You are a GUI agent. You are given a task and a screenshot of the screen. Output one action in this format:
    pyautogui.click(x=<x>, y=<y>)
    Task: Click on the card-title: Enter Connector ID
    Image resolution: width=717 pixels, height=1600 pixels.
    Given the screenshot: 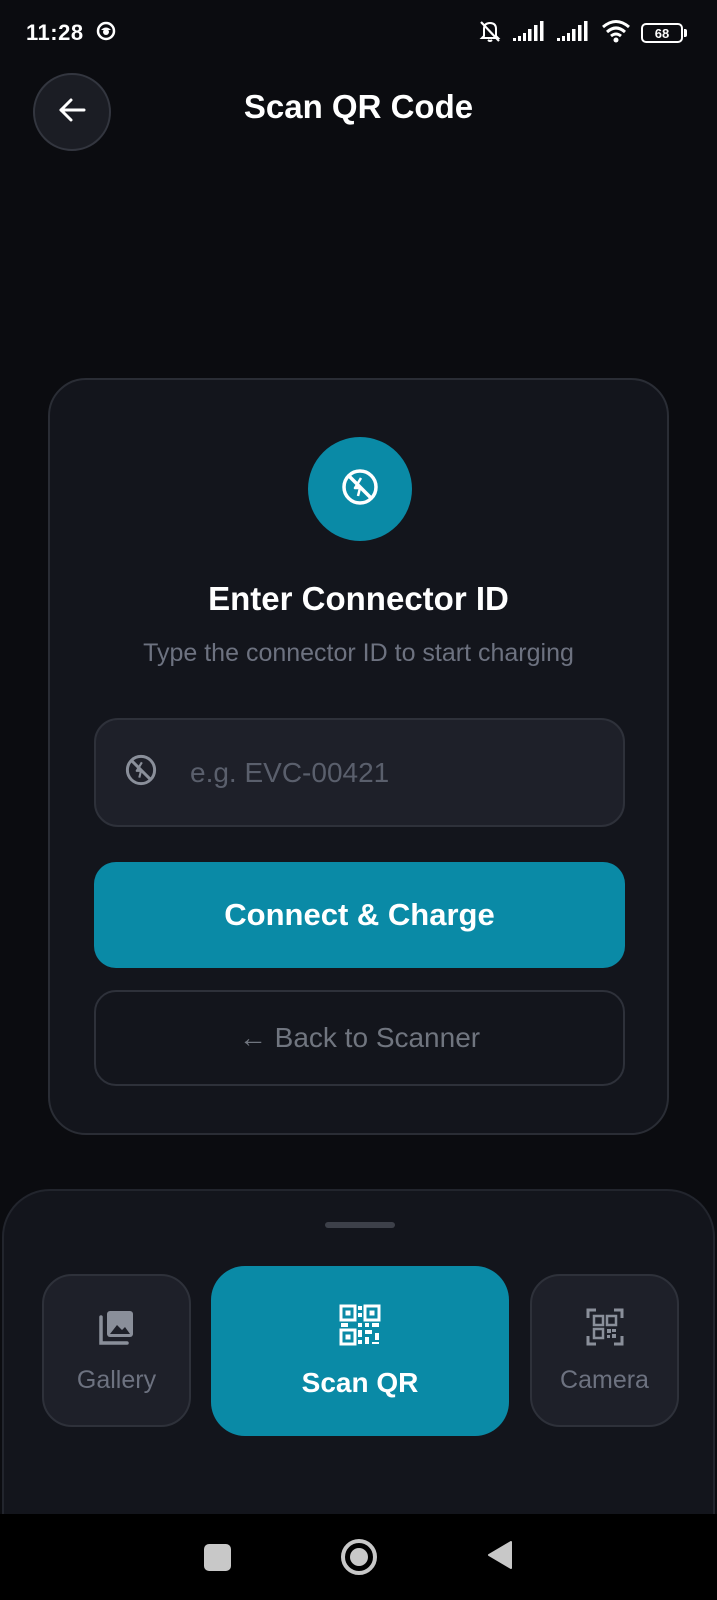 What is the action you would take?
    pyautogui.click(x=358, y=598)
    